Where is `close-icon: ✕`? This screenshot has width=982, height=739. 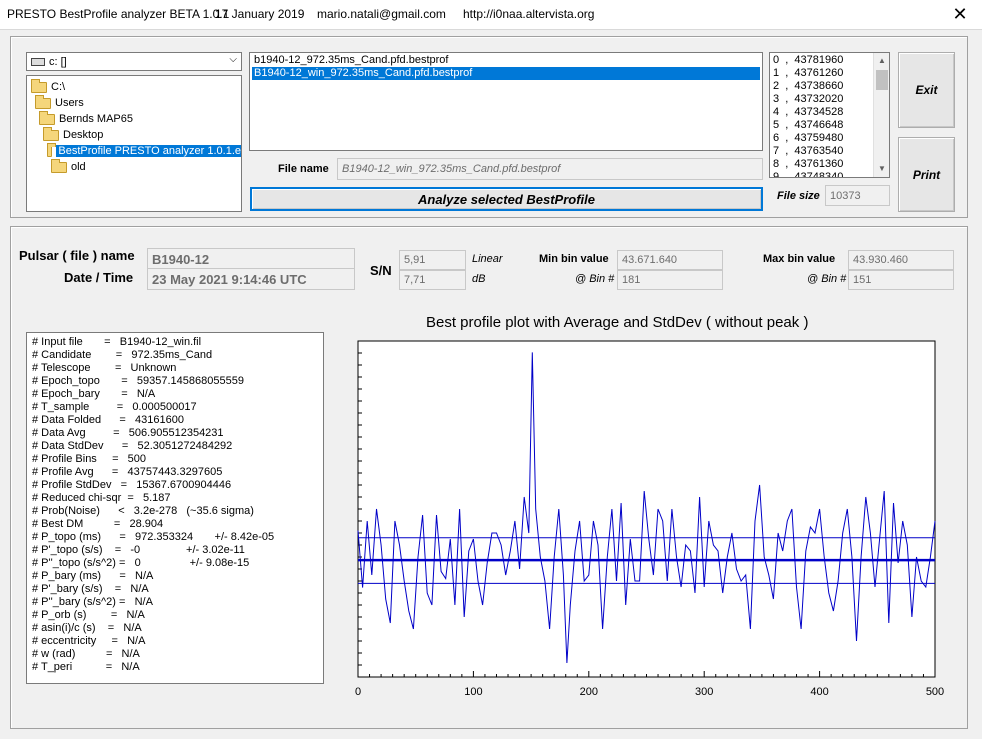
close-icon: ✕ is located at coordinates (960, 14).